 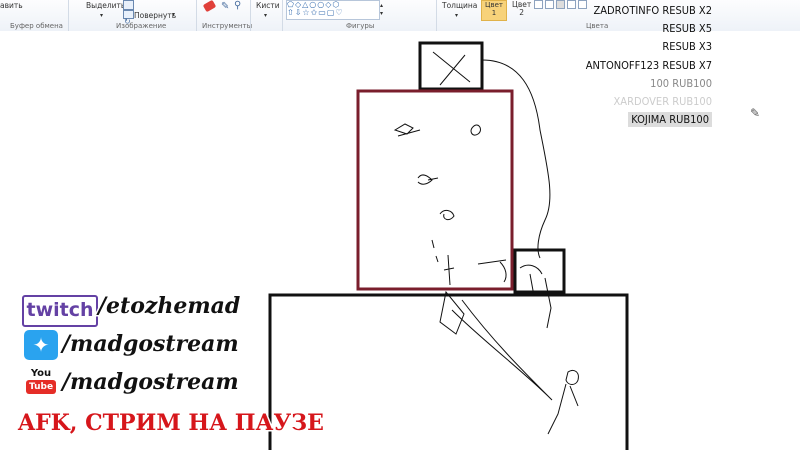 I want to click on feed-item: RESUB X5, so click(x=649, y=29).